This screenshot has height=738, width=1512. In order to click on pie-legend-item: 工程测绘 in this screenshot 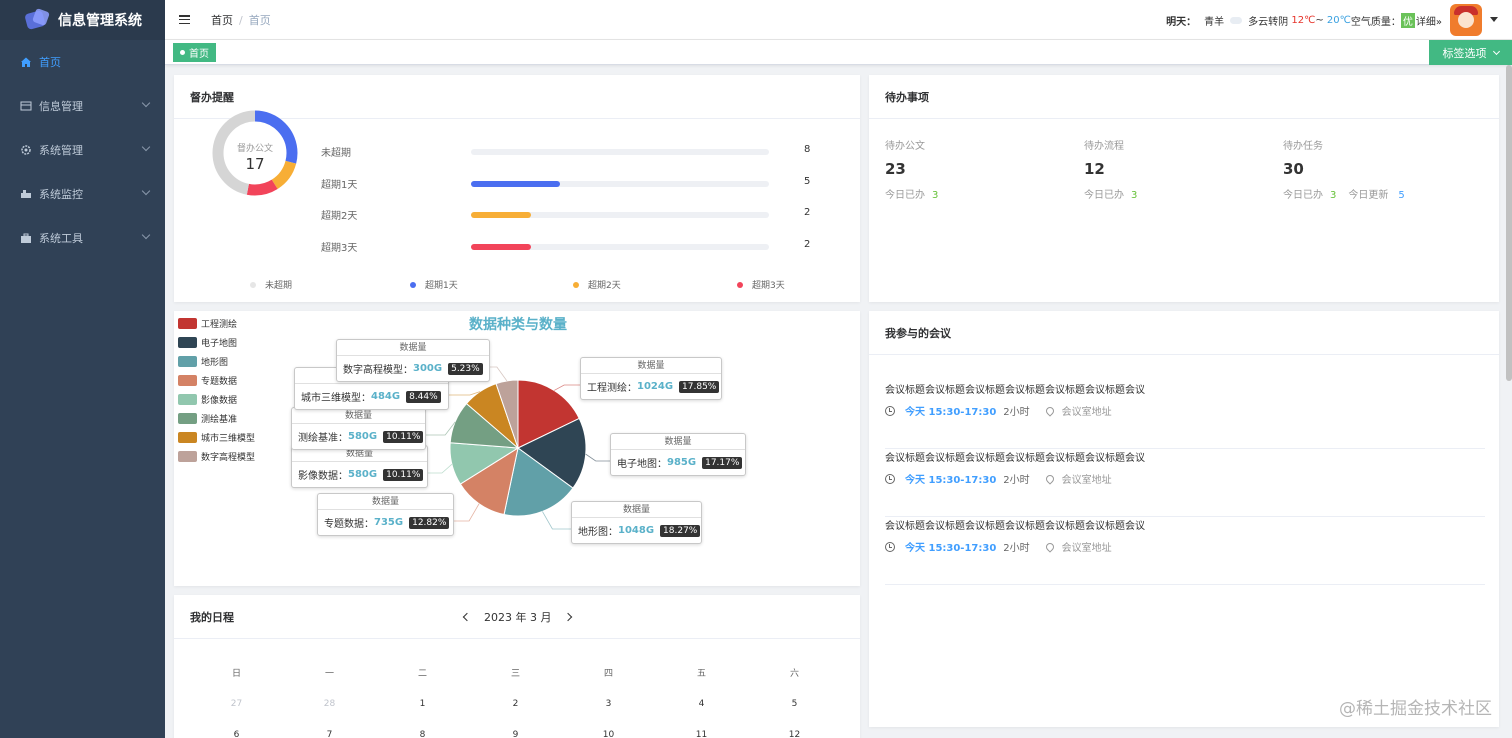, I will do `click(216, 323)`.